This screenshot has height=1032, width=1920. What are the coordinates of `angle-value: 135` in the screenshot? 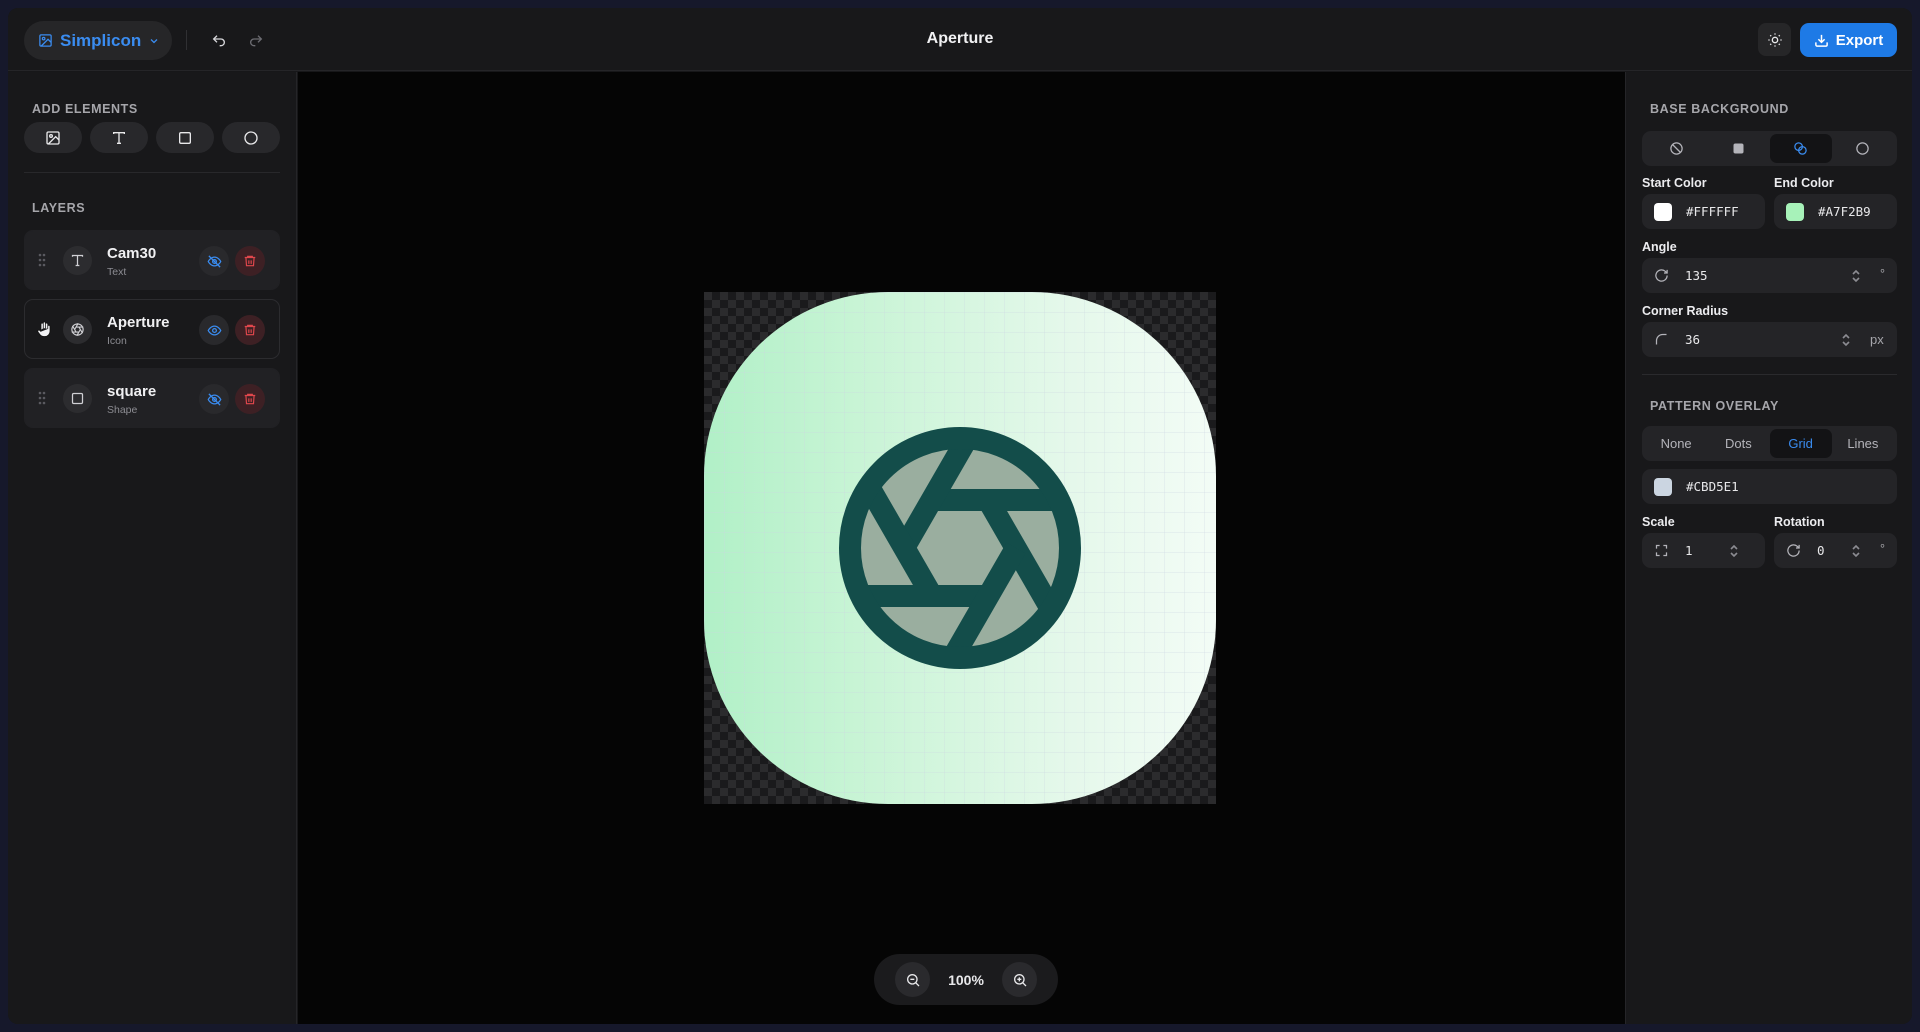 It's located at (1696, 275).